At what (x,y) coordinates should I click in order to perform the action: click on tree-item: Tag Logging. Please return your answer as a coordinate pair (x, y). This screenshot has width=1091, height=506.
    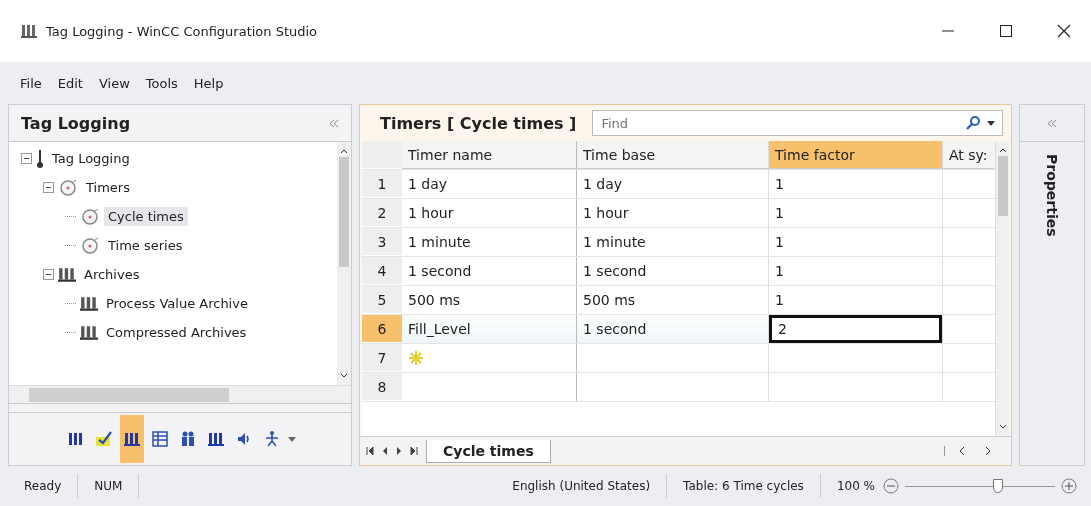
    Looking at the image, I should click on (91, 158).